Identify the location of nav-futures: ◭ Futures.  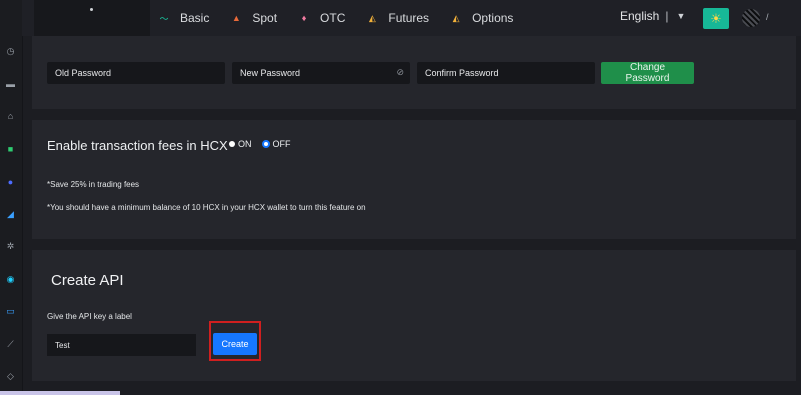
(397, 18).